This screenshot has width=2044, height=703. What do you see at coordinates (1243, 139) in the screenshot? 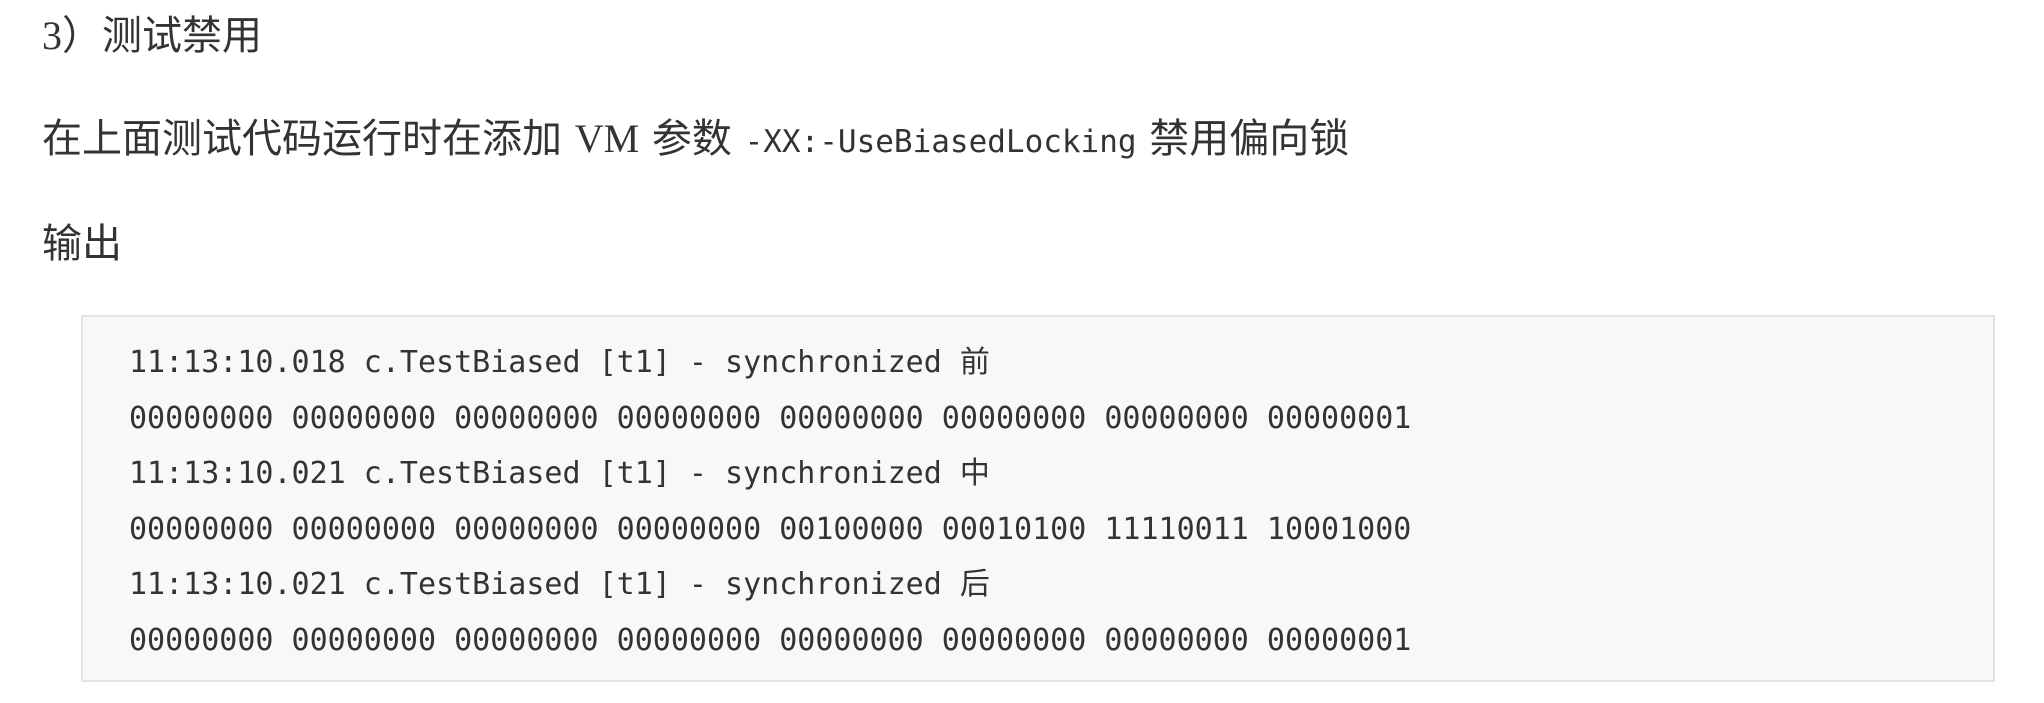
I see `paragraph-text-after: 禁用偏向锁` at bounding box center [1243, 139].